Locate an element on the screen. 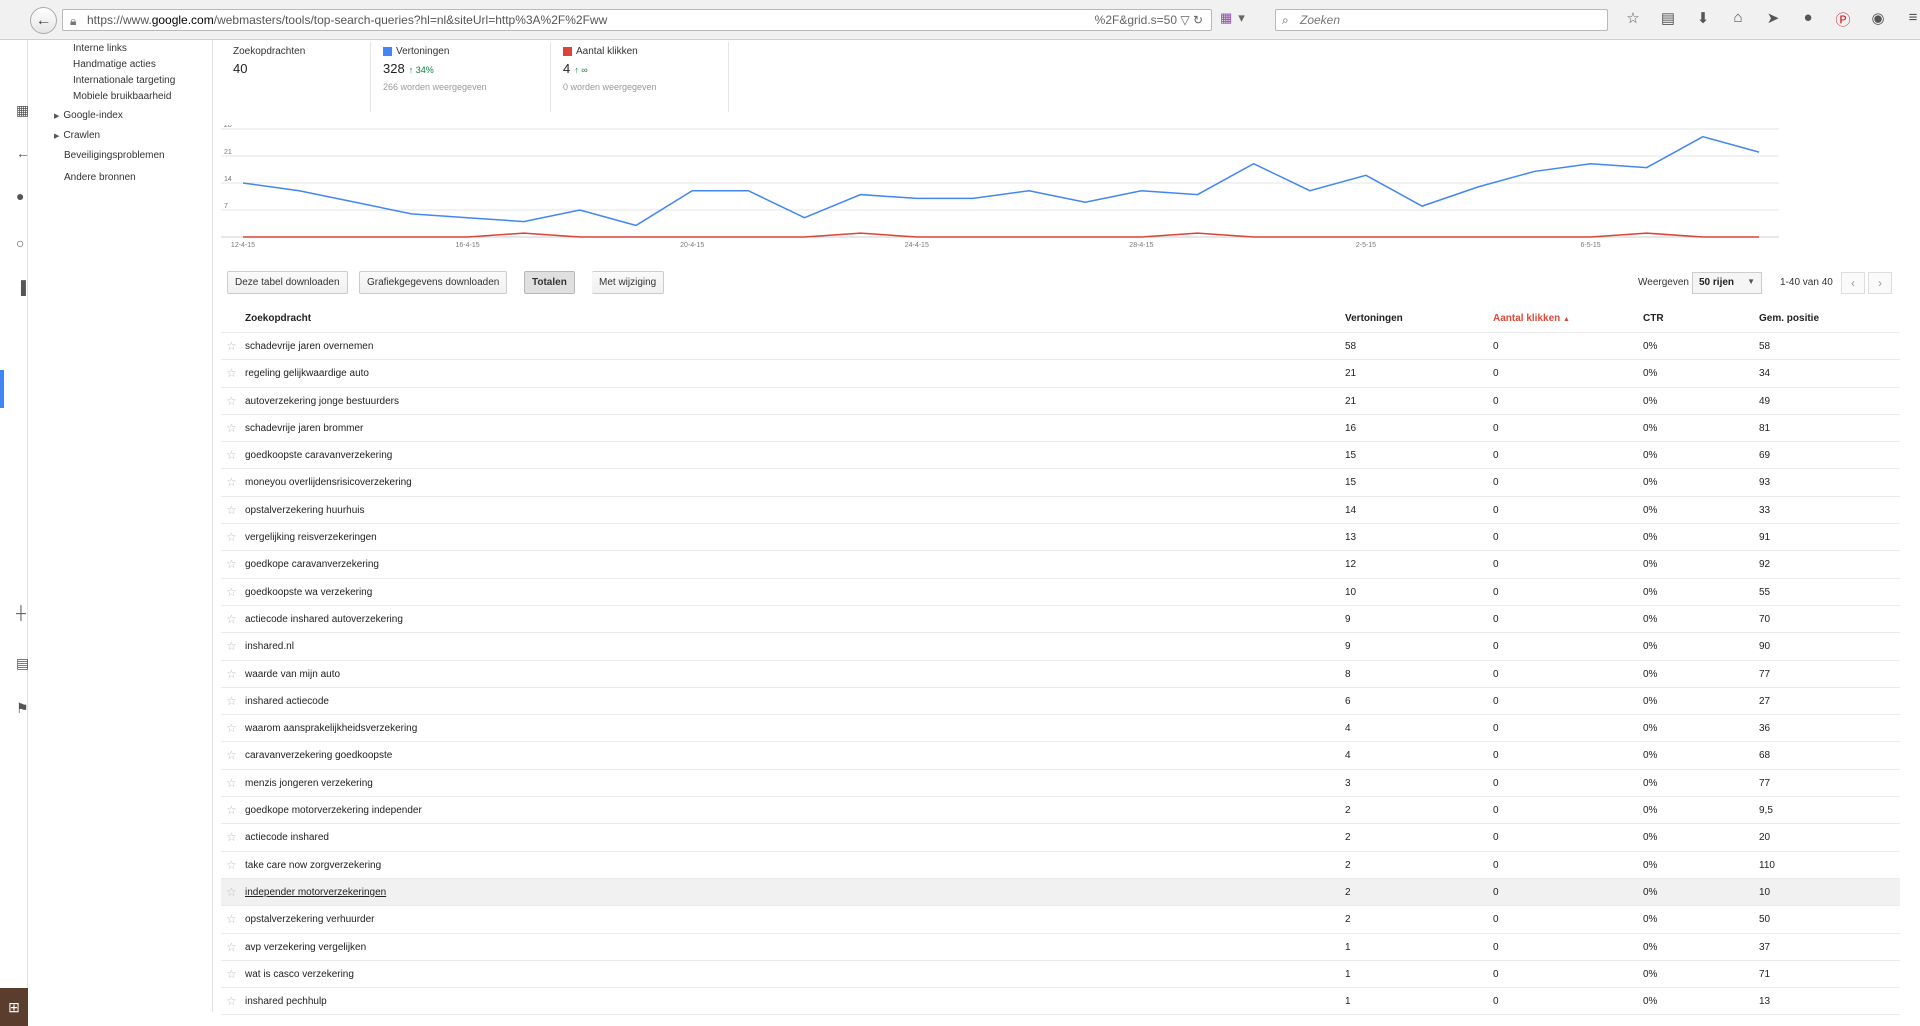 The image size is (1920, 1026). query-cell: schadevrije jaren overnemen is located at coordinates (309, 346).